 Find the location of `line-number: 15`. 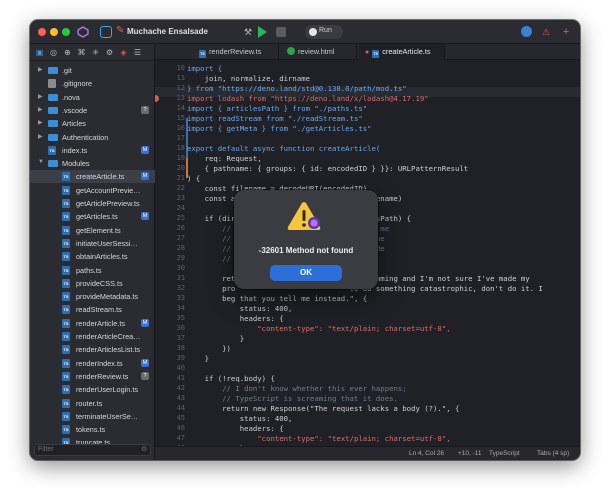

line-number: 15 is located at coordinates (180, 118).